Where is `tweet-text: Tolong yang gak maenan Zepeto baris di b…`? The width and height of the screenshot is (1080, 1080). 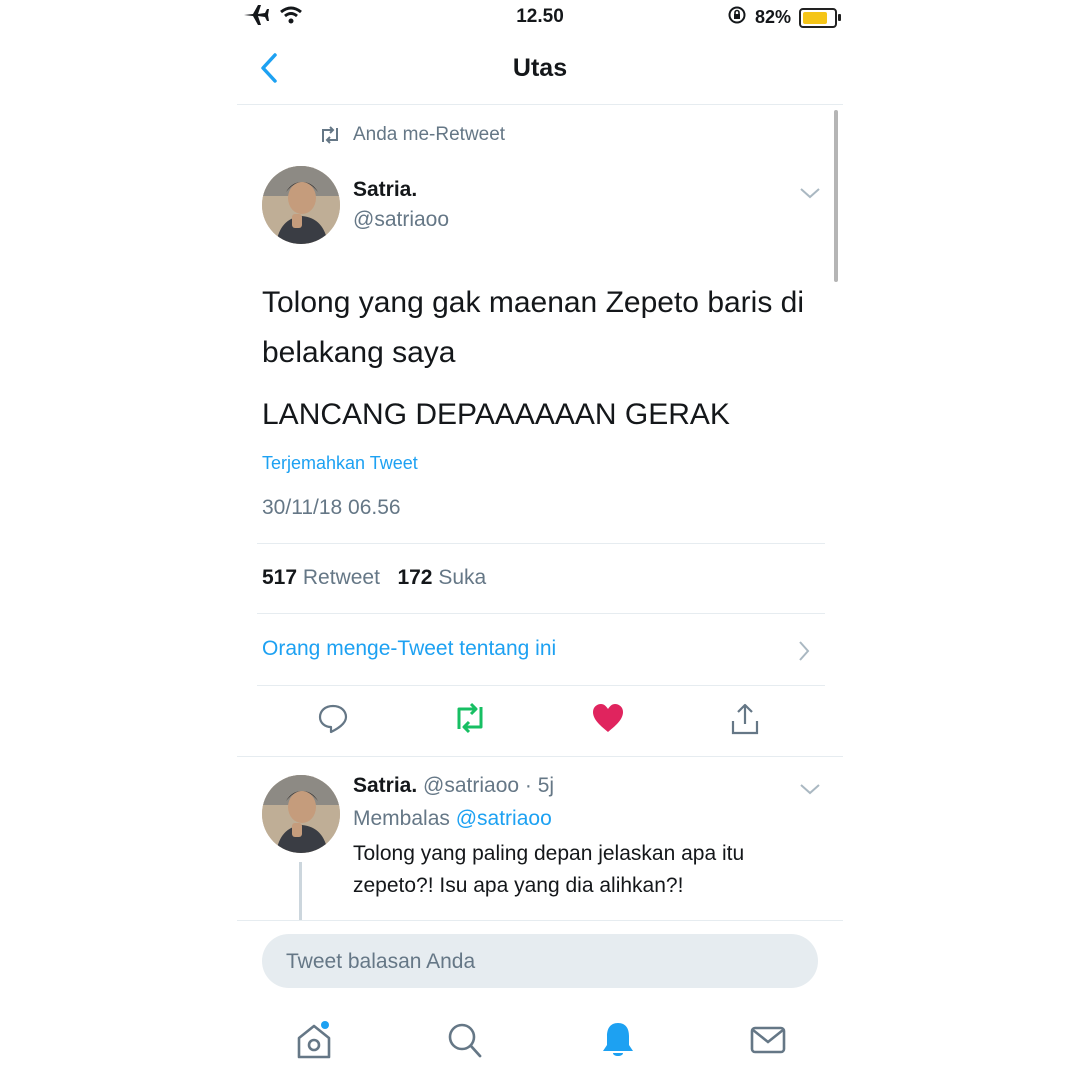
tweet-text: Tolong yang gak maenan Zepeto baris di b… is located at coordinates (533, 327).